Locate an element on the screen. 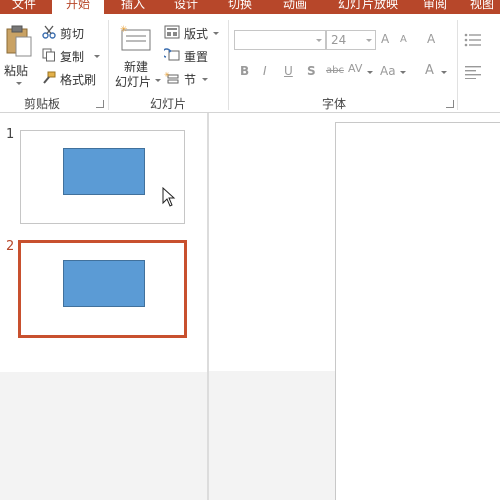 The width and height of the screenshot is (500, 500). tab-insert: 插入 is located at coordinates (133, 7).